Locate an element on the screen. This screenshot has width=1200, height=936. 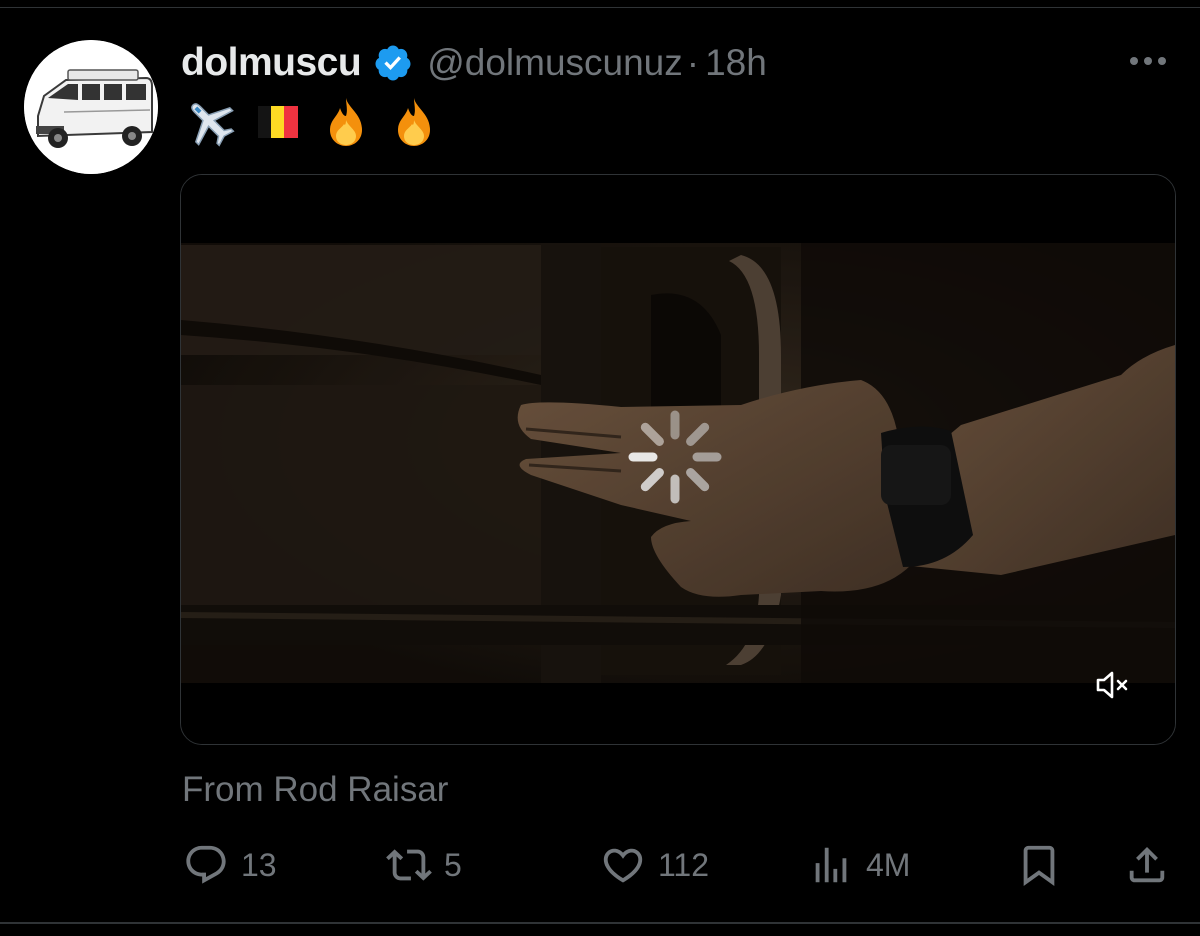
repost-button: 5 is located at coordinates (424, 865).